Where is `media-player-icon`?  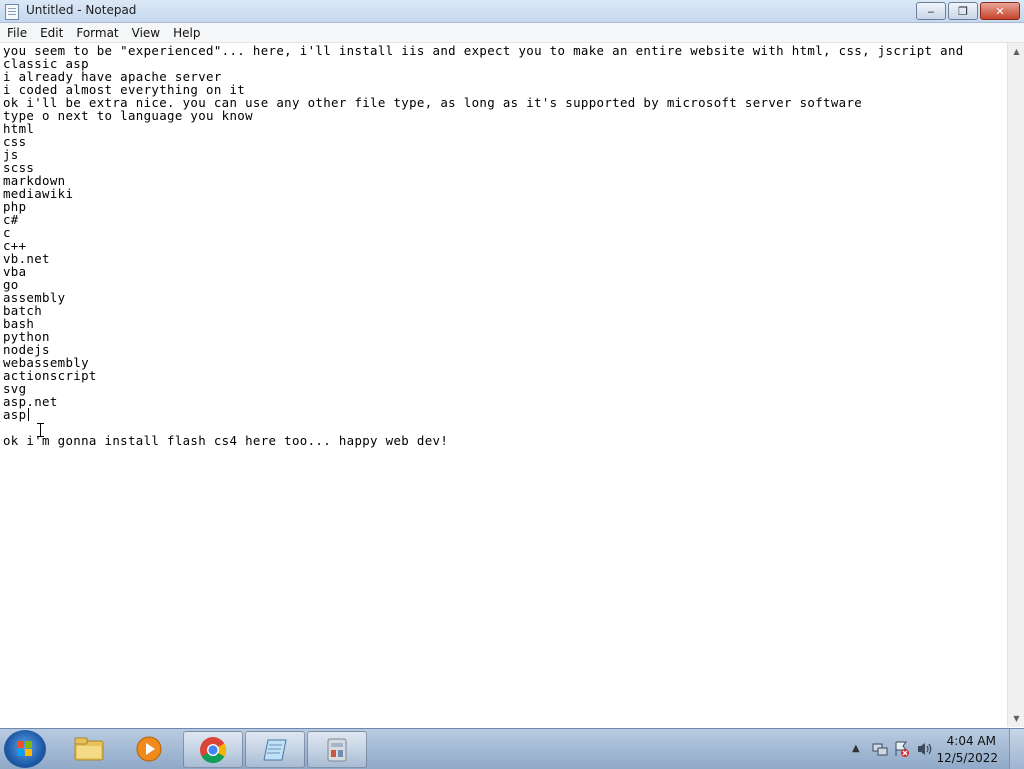 media-player-icon is located at coordinates (149, 748).